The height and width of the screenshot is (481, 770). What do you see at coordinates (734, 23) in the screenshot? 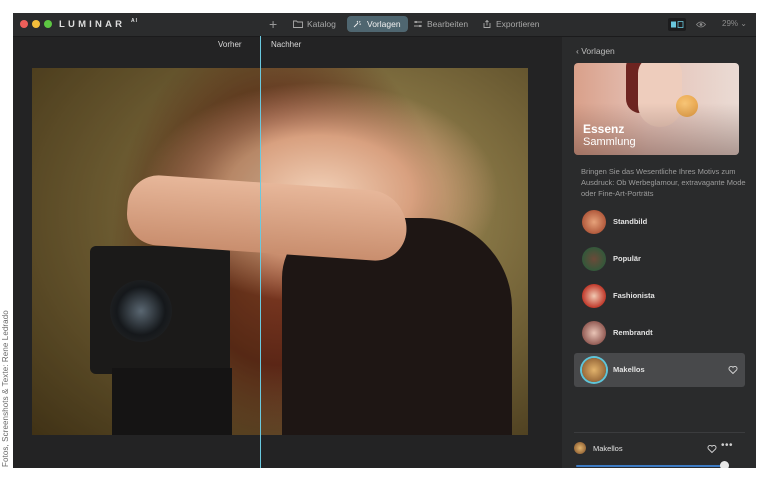
I see `zoom-level: 29% ⌄` at bounding box center [734, 23].